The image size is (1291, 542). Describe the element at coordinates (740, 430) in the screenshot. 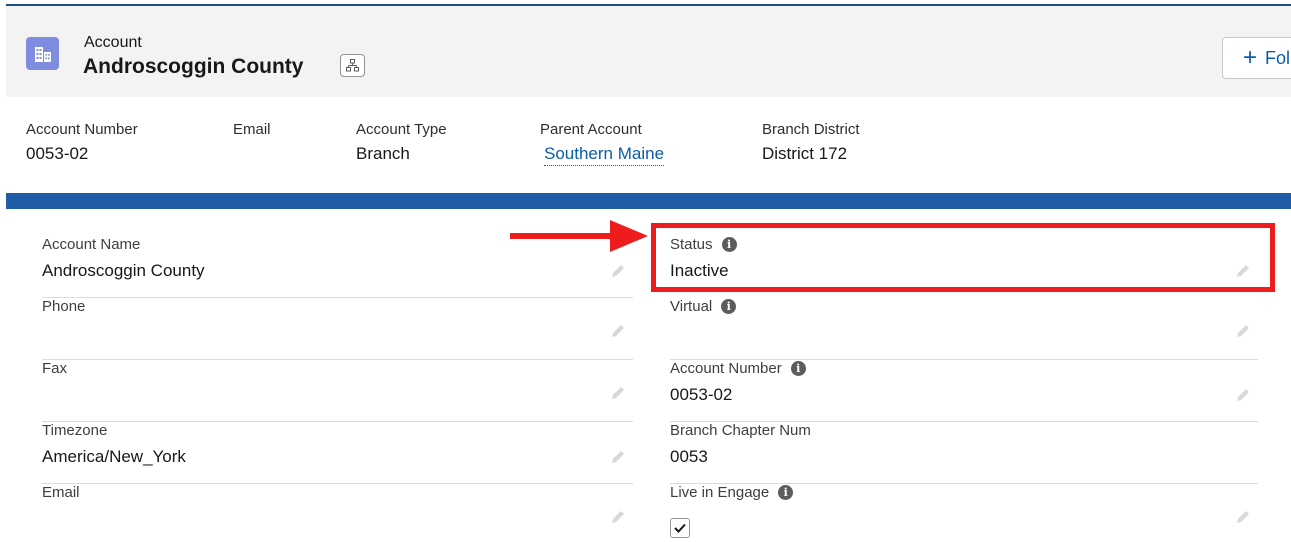

I see `field-label: Branch Chapter Num` at that location.